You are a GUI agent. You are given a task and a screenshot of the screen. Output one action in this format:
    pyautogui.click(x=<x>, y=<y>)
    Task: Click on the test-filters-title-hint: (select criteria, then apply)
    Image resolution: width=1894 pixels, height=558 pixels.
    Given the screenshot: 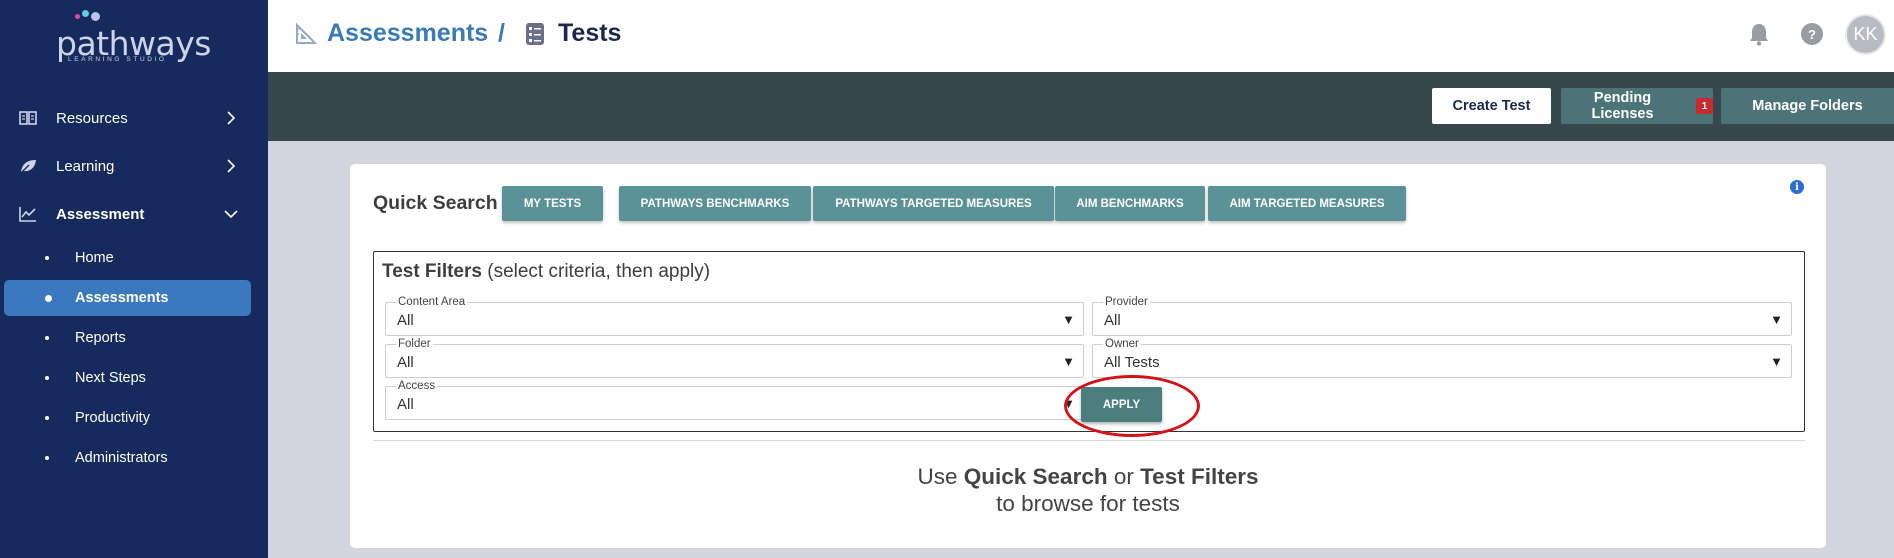 What is the action you would take?
    pyautogui.click(x=596, y=271)
    